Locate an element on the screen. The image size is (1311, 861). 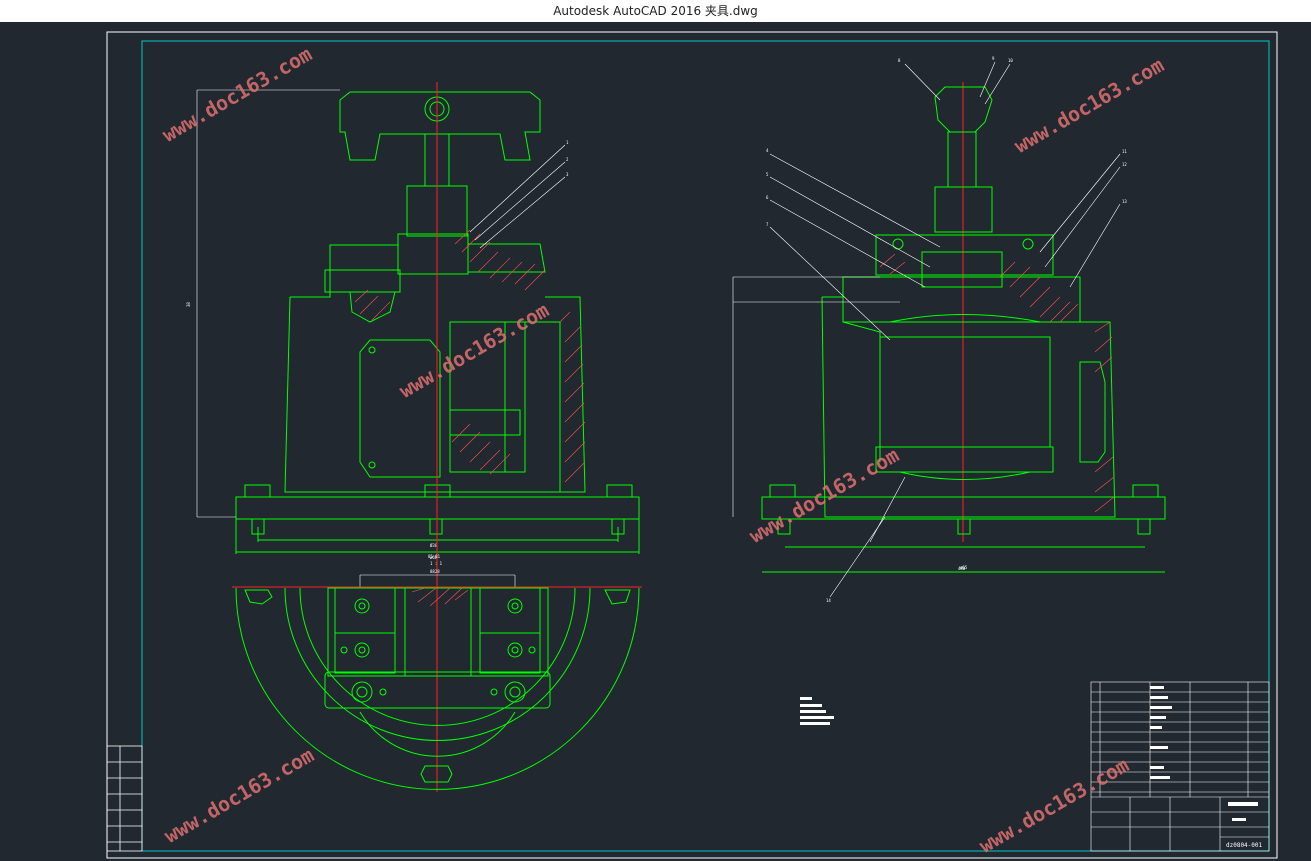
svg-text: 6 is located at coordinates (767, 197).